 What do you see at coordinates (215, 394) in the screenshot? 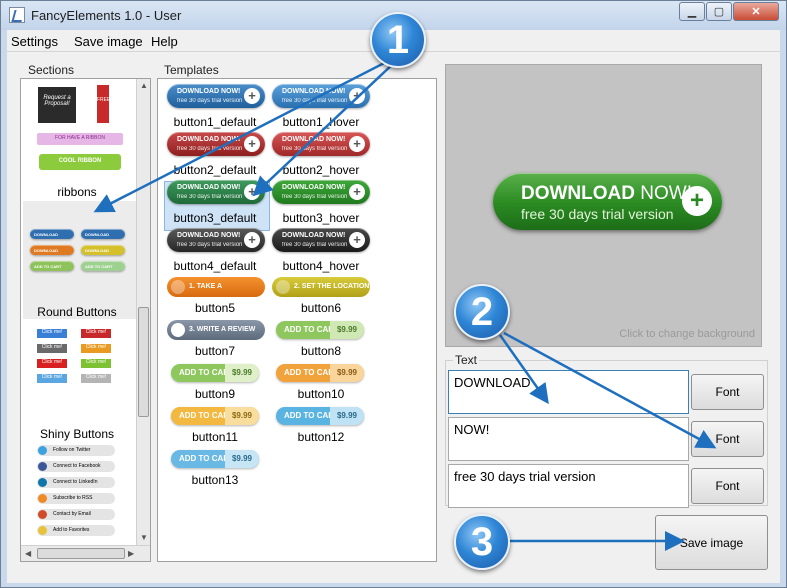
I see `template-caption: button9` at bounding box center [215, 394].